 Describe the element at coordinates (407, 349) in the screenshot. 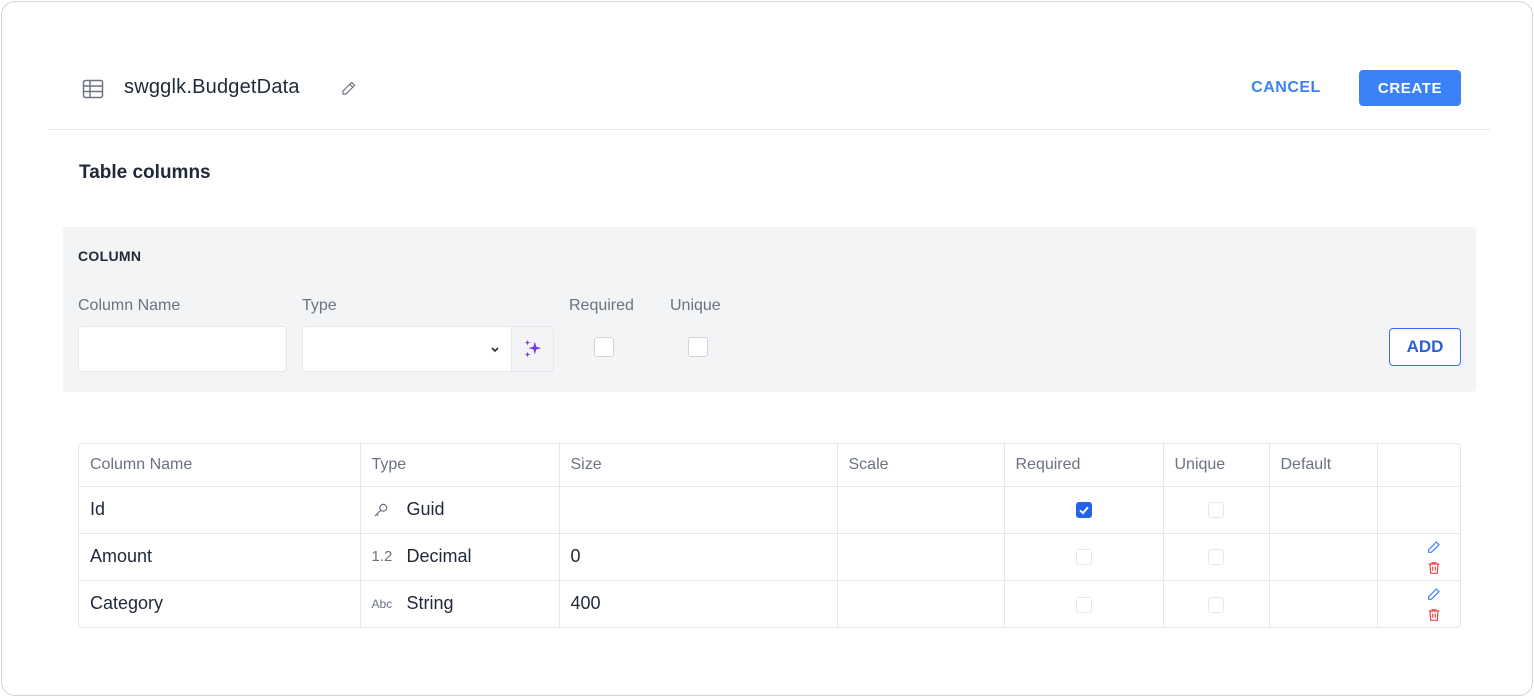

I see `type-select` at that location.